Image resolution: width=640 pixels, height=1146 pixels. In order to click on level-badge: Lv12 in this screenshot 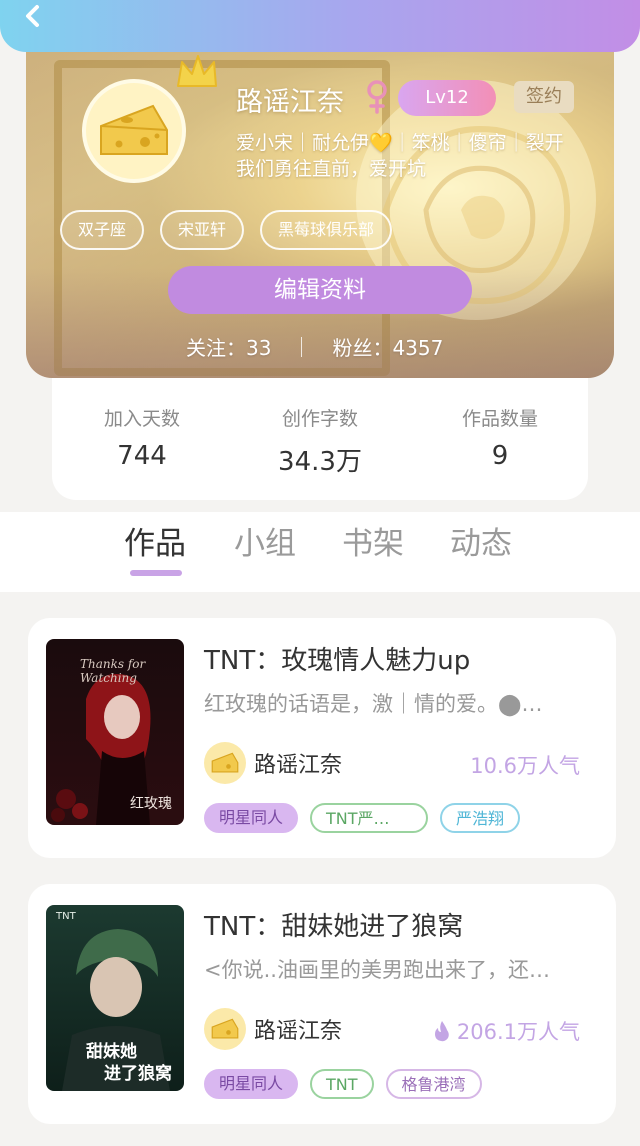, I will do `click(447, 98)`.